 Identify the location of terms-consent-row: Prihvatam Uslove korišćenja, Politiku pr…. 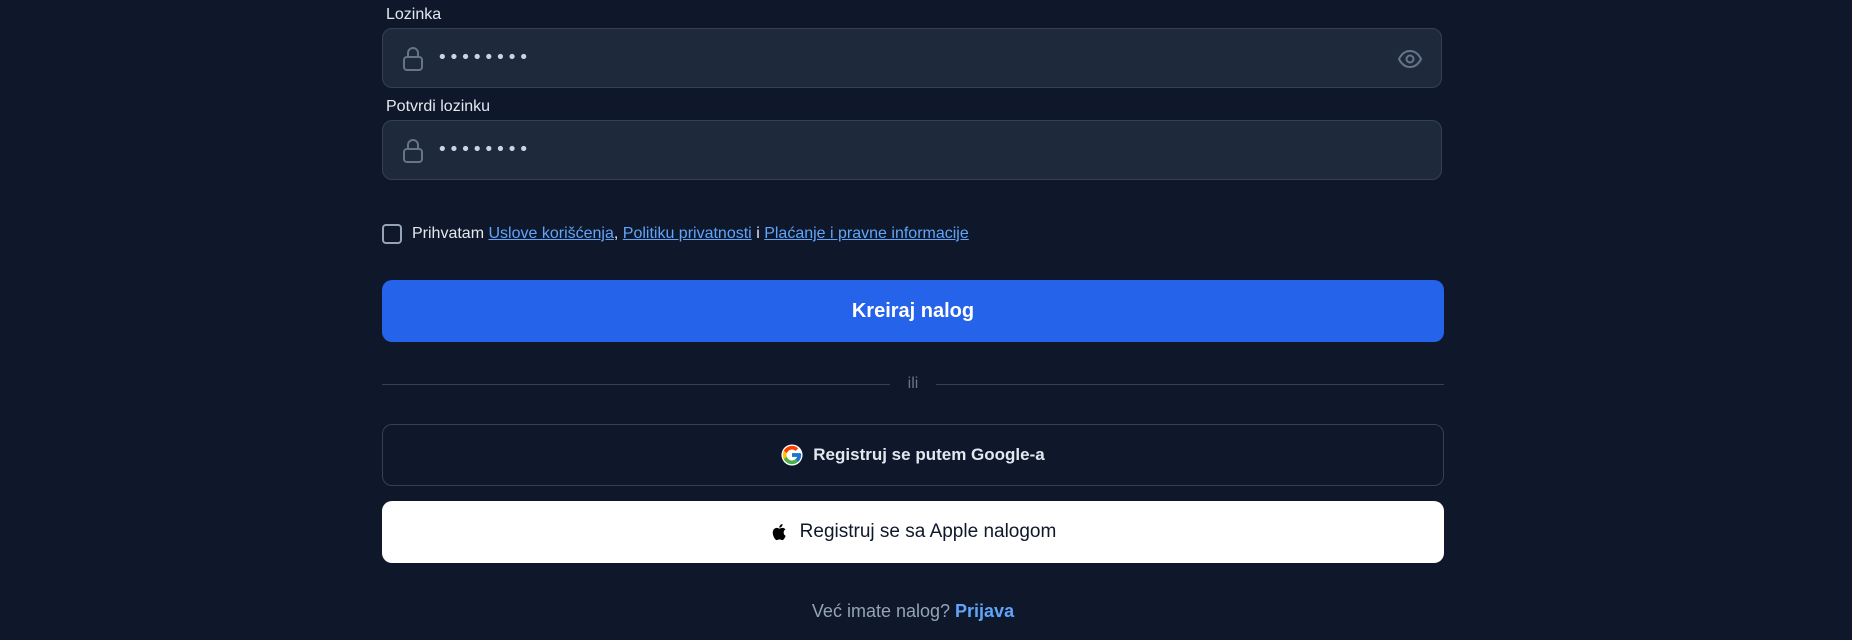
(675, 234).